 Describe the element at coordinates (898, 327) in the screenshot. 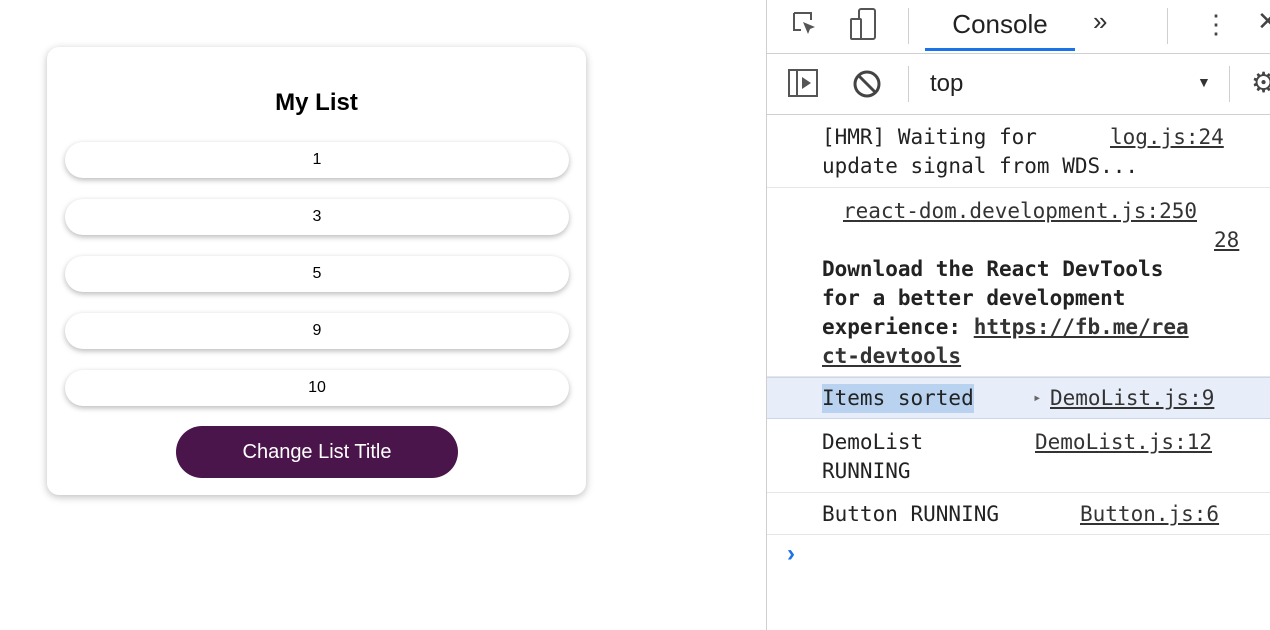

I see `message-text: experience:` at that location.